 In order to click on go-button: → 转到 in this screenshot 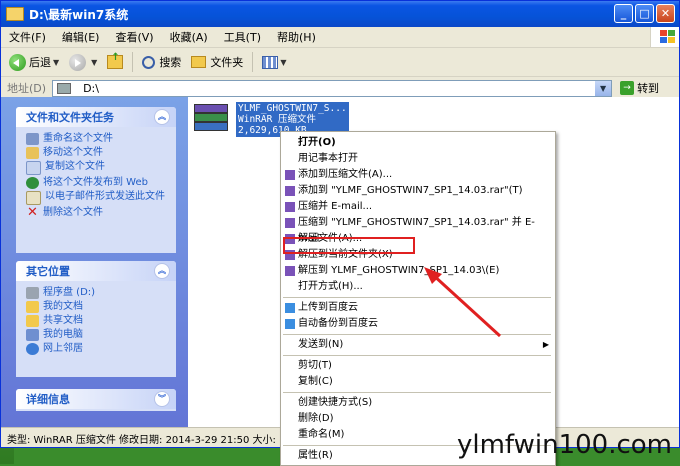, I will do `click(639, 88)`.